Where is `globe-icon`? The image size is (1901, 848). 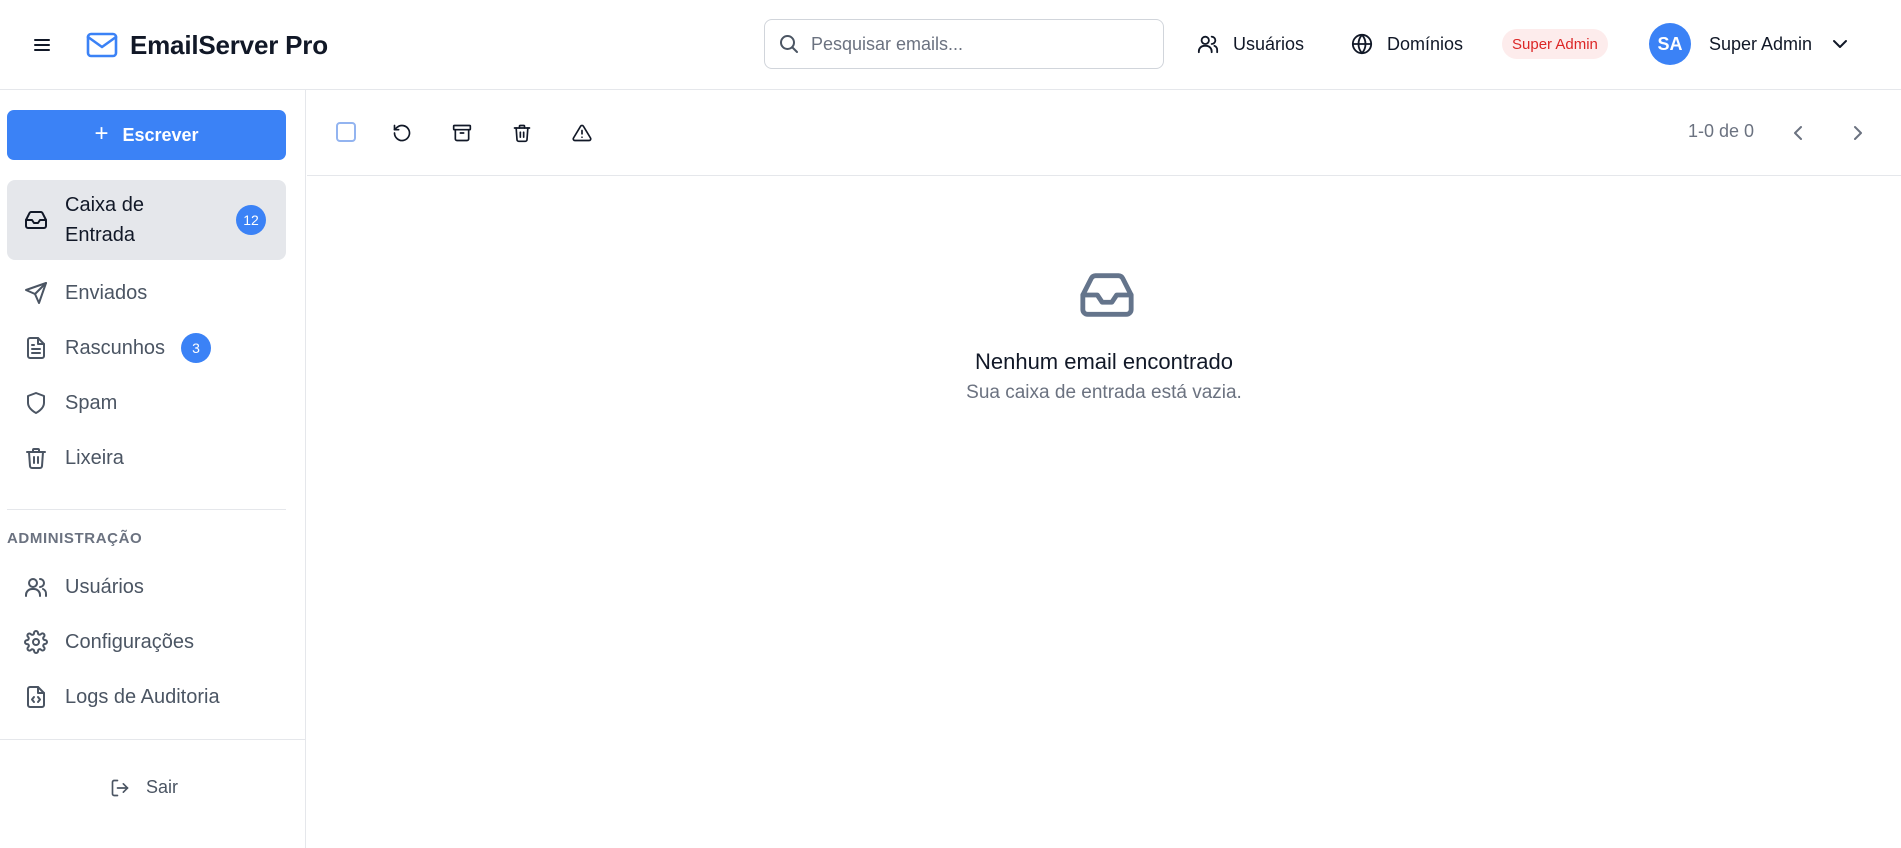 globe-icon is located at coordinates (1362, 44).